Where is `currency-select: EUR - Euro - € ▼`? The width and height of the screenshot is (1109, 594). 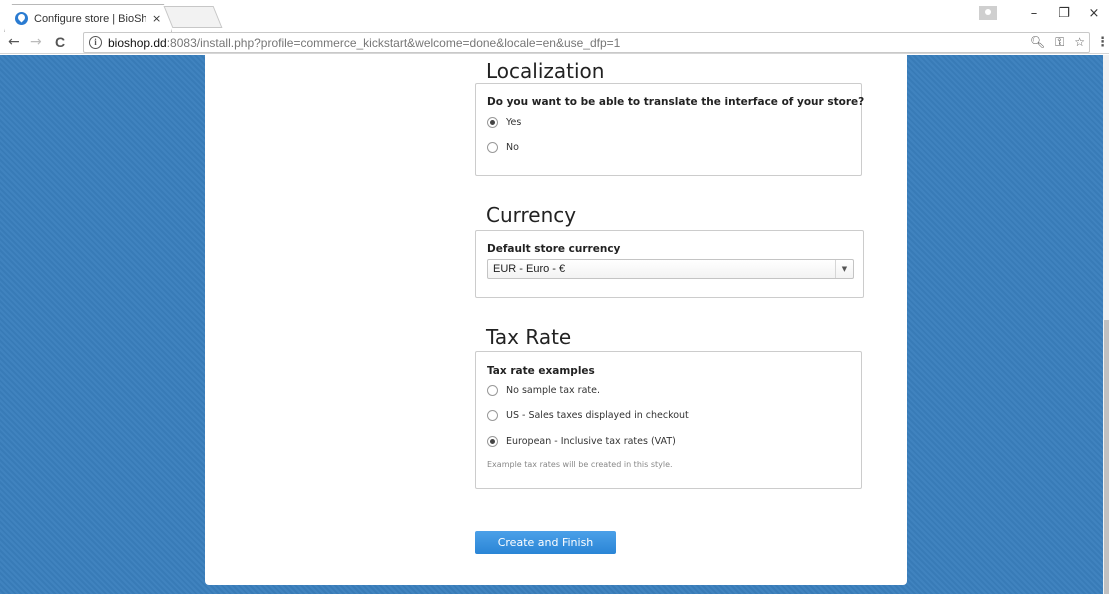
currency-select: EUR - Euro - € ▼ is located at coordinates (670, 269).